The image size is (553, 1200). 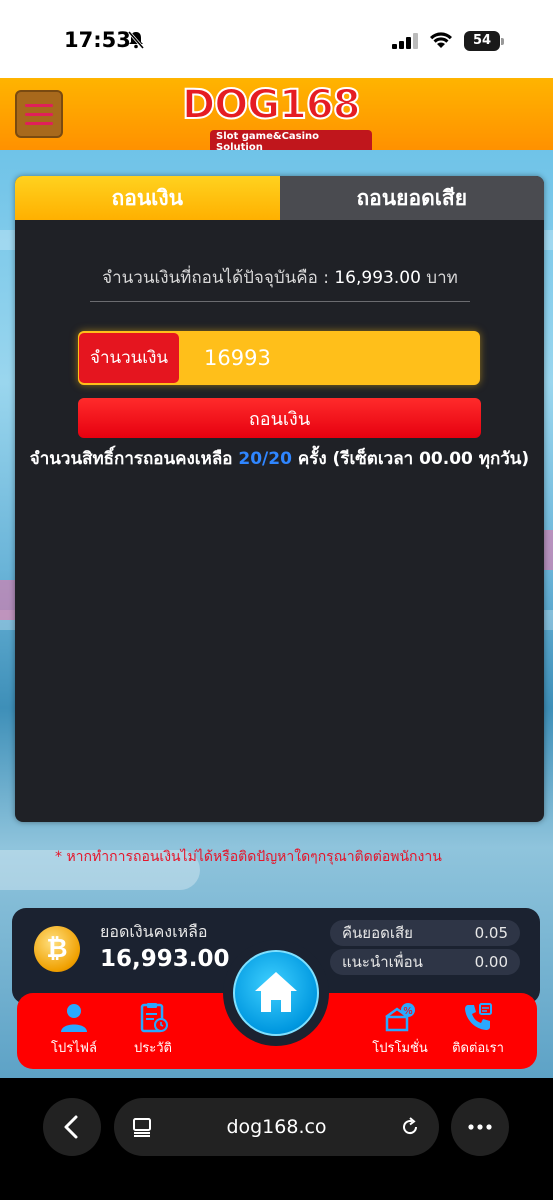 What do you see at coordinates (478, 1016) in the screenshot?
I see `phone-contact-icon` at bounding box center [478, 1016].